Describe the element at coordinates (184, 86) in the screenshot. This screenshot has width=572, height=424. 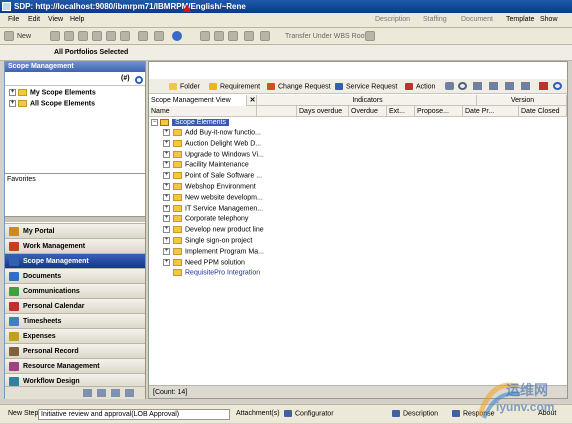
I see `folder-button: Folder` at that location.